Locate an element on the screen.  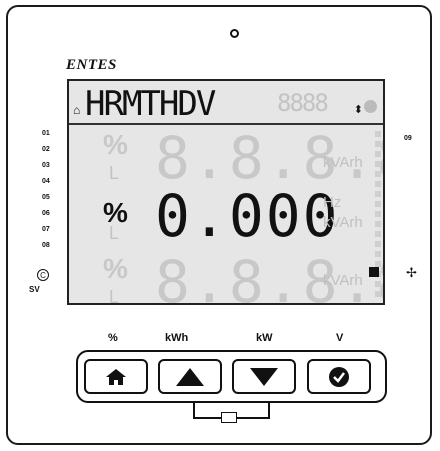
row3-L-label: L is located at coordinates (114, 296).